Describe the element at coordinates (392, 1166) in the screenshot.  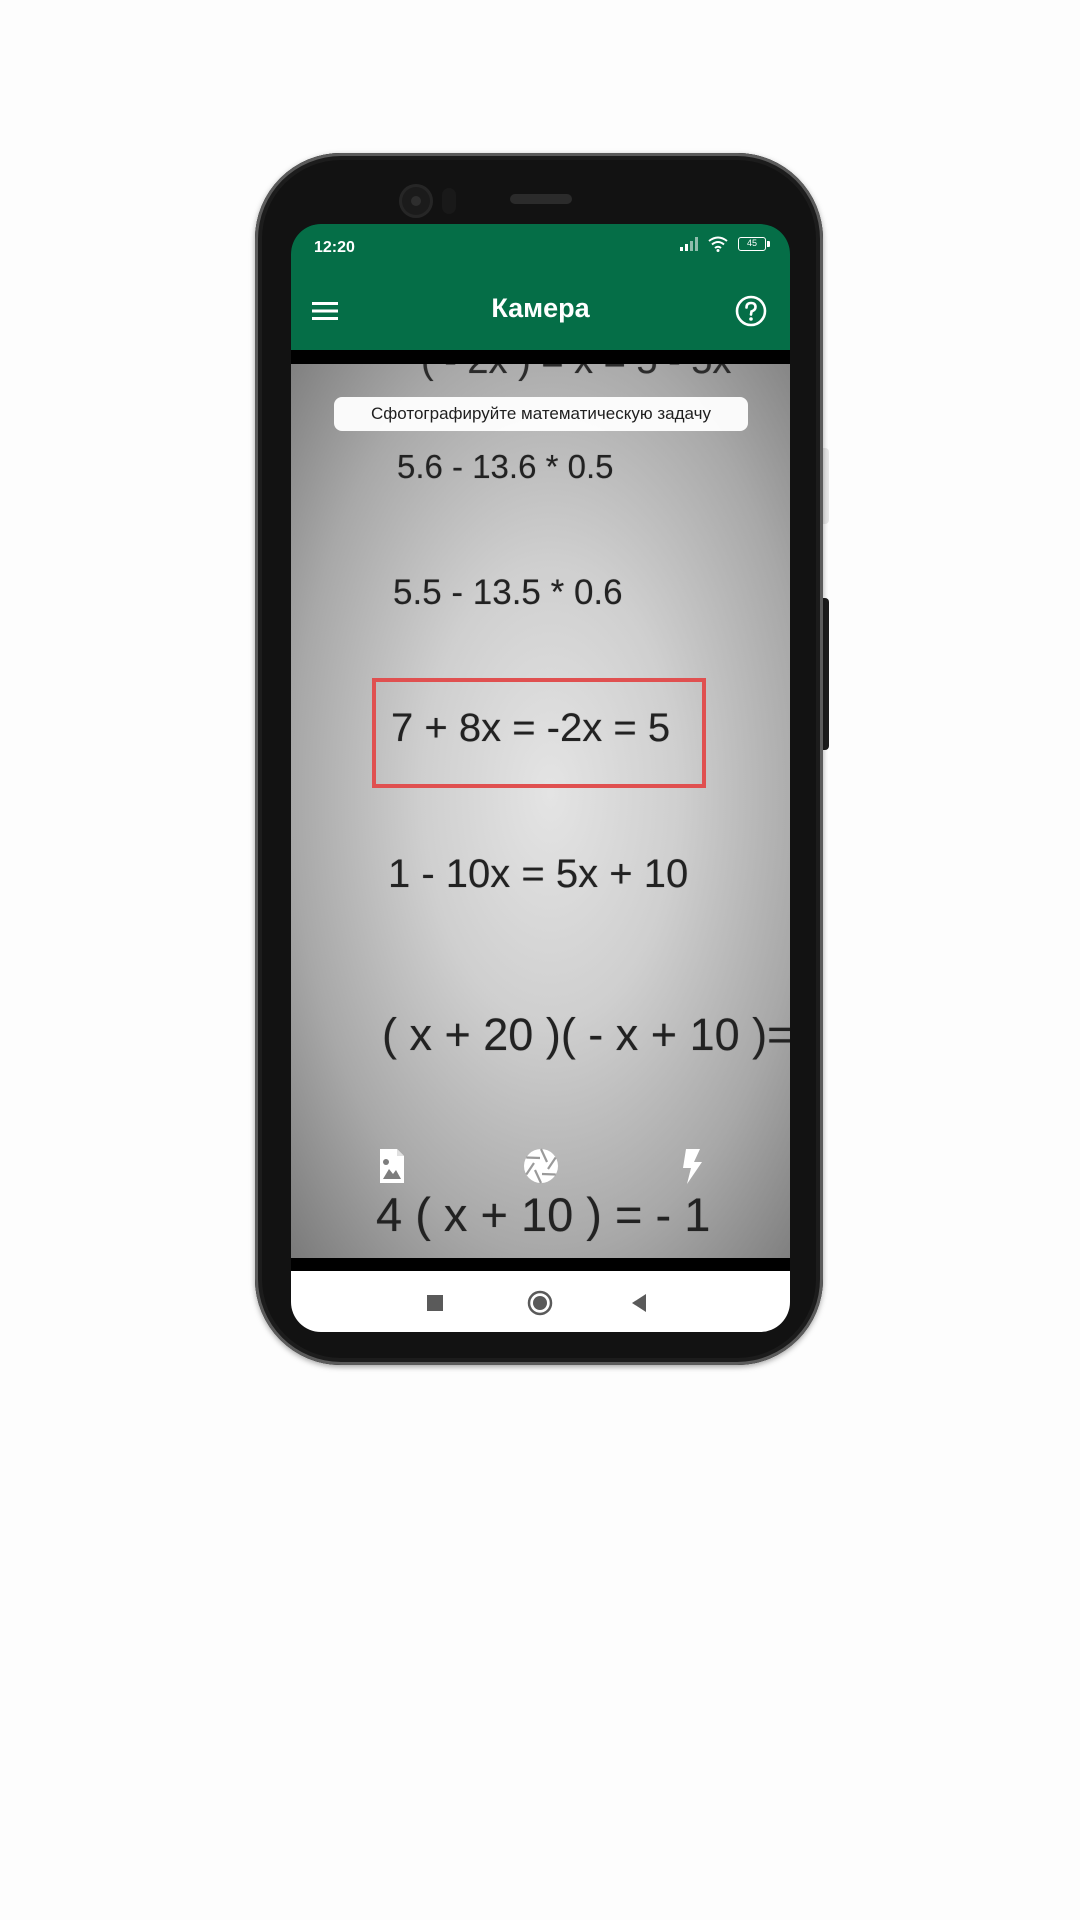
I see `gallery-image-icon` at that location.